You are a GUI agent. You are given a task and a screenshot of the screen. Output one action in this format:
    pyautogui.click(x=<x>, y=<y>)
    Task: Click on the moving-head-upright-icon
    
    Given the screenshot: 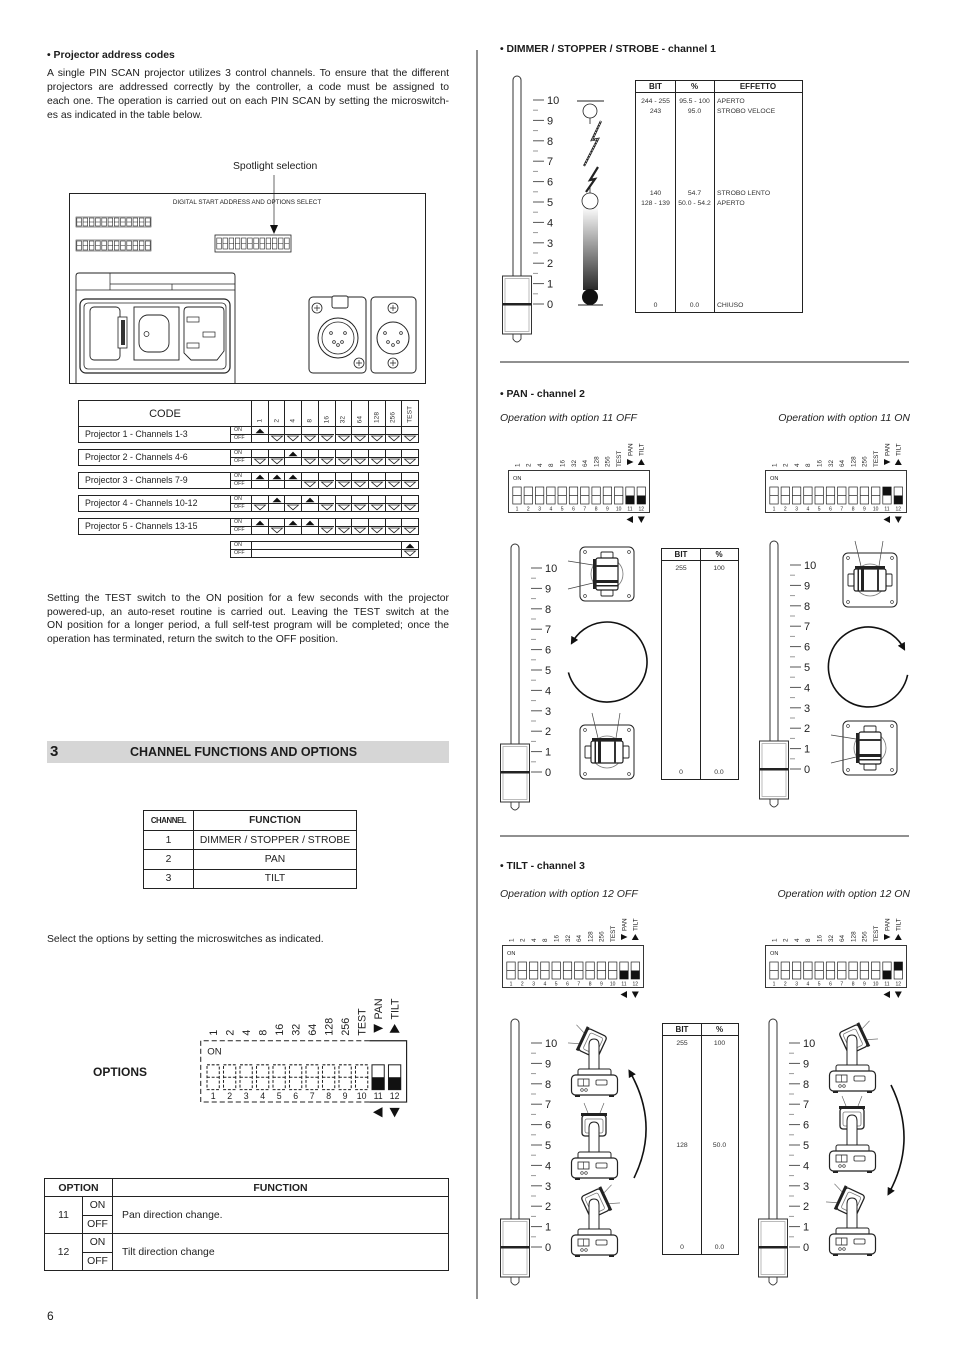 What is the action you would take?
    pyautogui.click(x=852, y=1134)
    